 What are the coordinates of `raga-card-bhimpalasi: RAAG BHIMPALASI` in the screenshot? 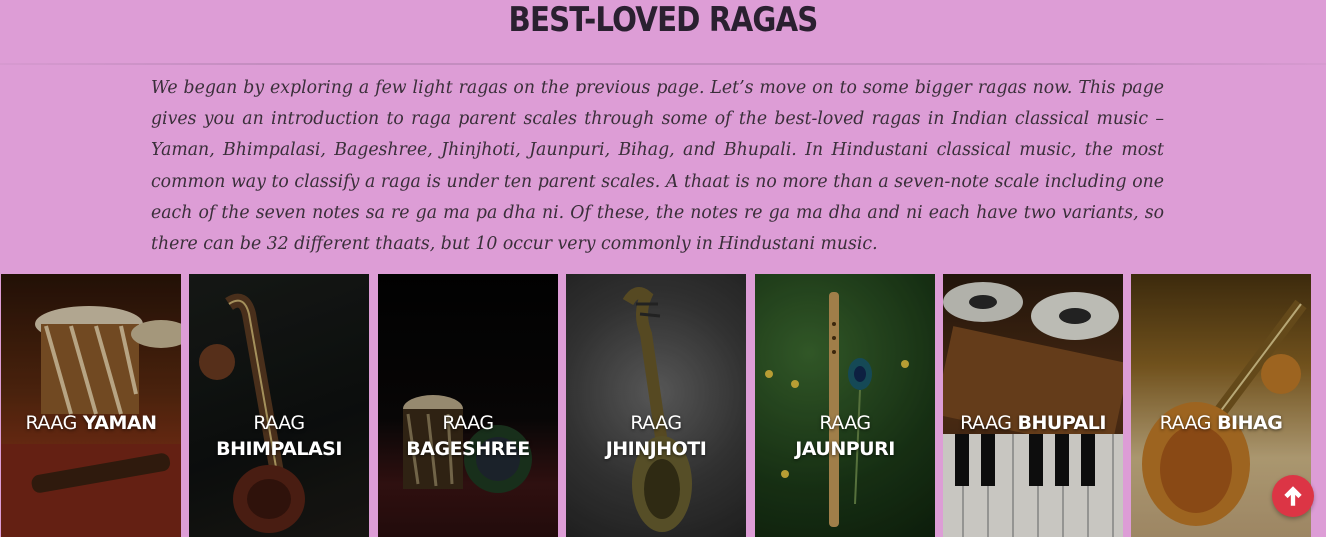 It's located at (279, 405).